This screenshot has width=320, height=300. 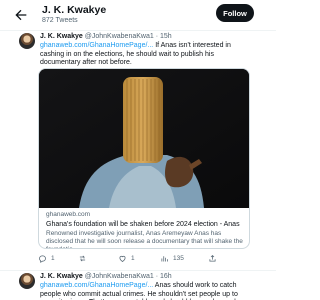 I want to click on tweet-time: · 16h, so click(x=164, y=276).